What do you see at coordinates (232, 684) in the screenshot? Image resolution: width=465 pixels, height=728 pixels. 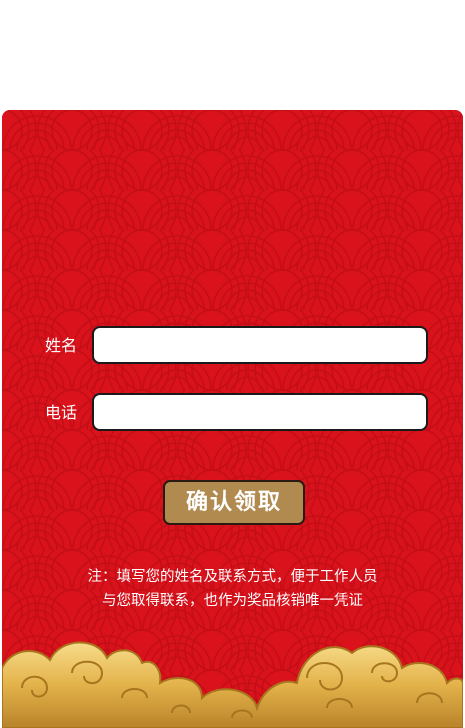 I see `auspicious-clouds-icon` at bounding box center [232, 684].